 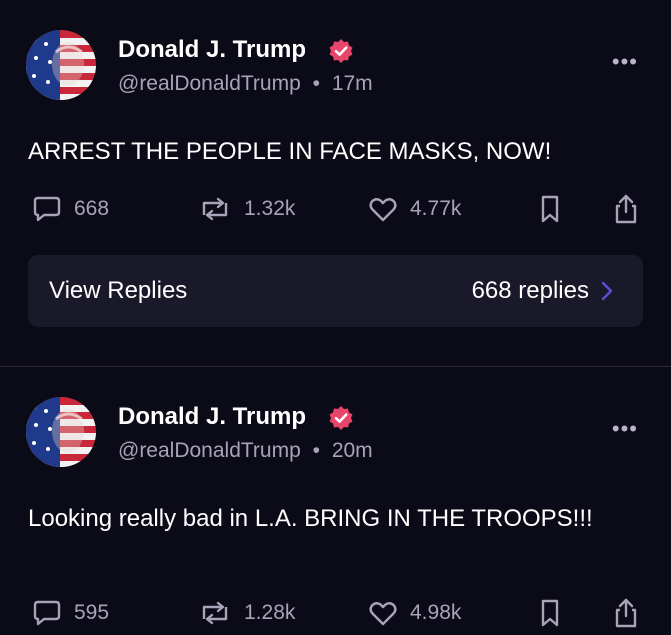 What do you see at coordinates (607, 291) in the screenshot?
I see `chevron-right-icon` at bounding box center [607, 291].